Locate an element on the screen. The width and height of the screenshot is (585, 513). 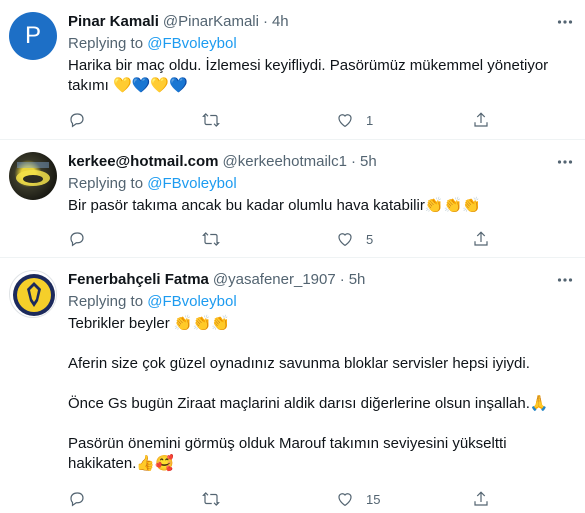
tweet-header: kerkee@hotmail.com @kerkeehotmailc1 · 5h is located at coordinates (321, 162).